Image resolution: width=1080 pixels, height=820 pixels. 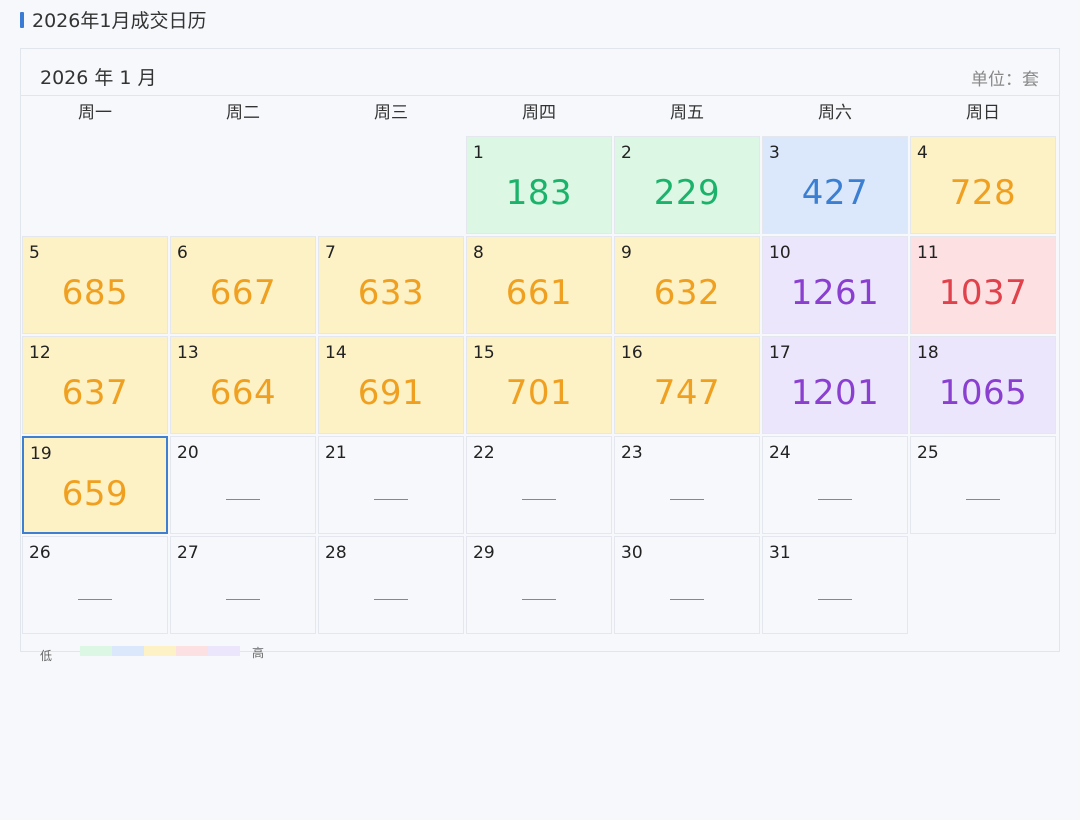 I want to click on deal-count: 659, so click(x=95, y=494).